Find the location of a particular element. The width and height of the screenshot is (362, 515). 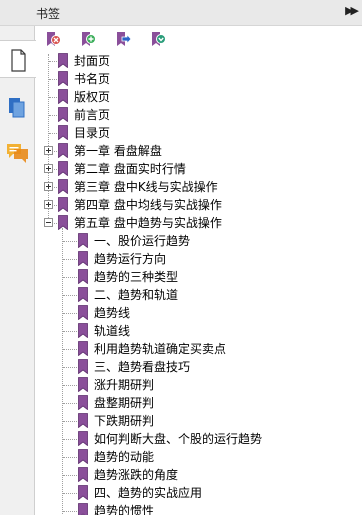

bookmark-label: 第三章 盘中K线与实战操作 is located at coordinates (146, 187).